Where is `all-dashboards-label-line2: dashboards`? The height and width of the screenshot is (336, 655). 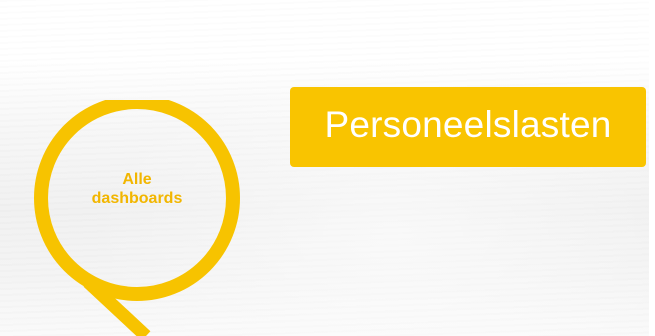 all-dashboards-label-line2: dashboards is located at coordinates (137, 198).